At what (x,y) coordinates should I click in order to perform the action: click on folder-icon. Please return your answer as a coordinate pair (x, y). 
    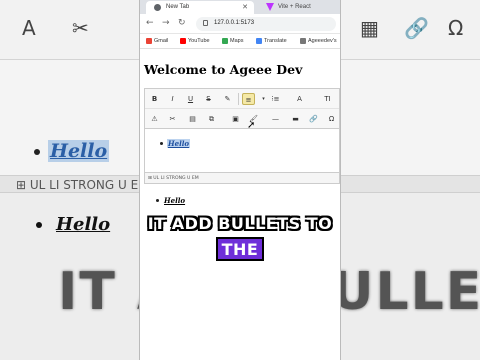
    Looking at the image, I should click on (303, 41).